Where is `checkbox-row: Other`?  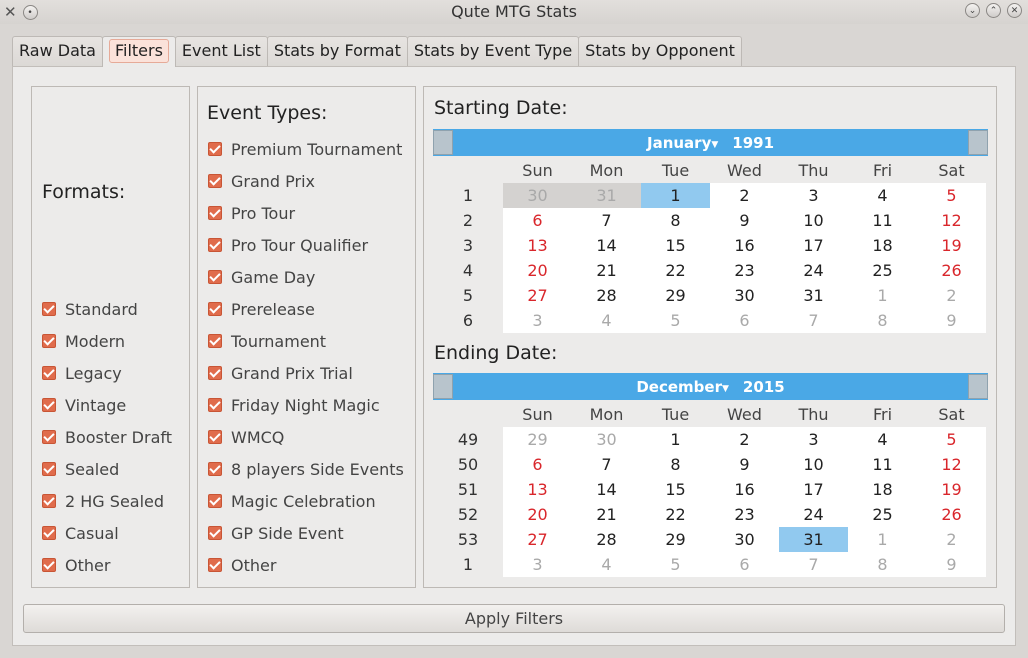 checkbox-row: Other is located at coordinates (242, 565).